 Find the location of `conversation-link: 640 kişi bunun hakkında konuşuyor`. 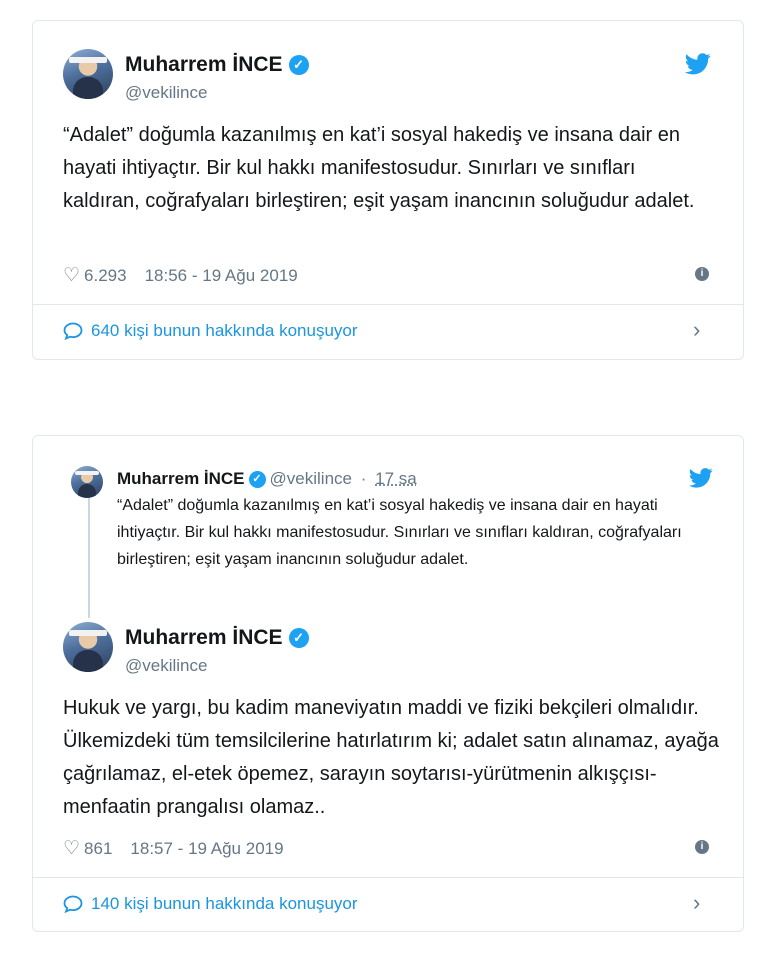

conversation-link: 640 kişi bunun hakkında konuşuyor is located at coordinates (210, 331).